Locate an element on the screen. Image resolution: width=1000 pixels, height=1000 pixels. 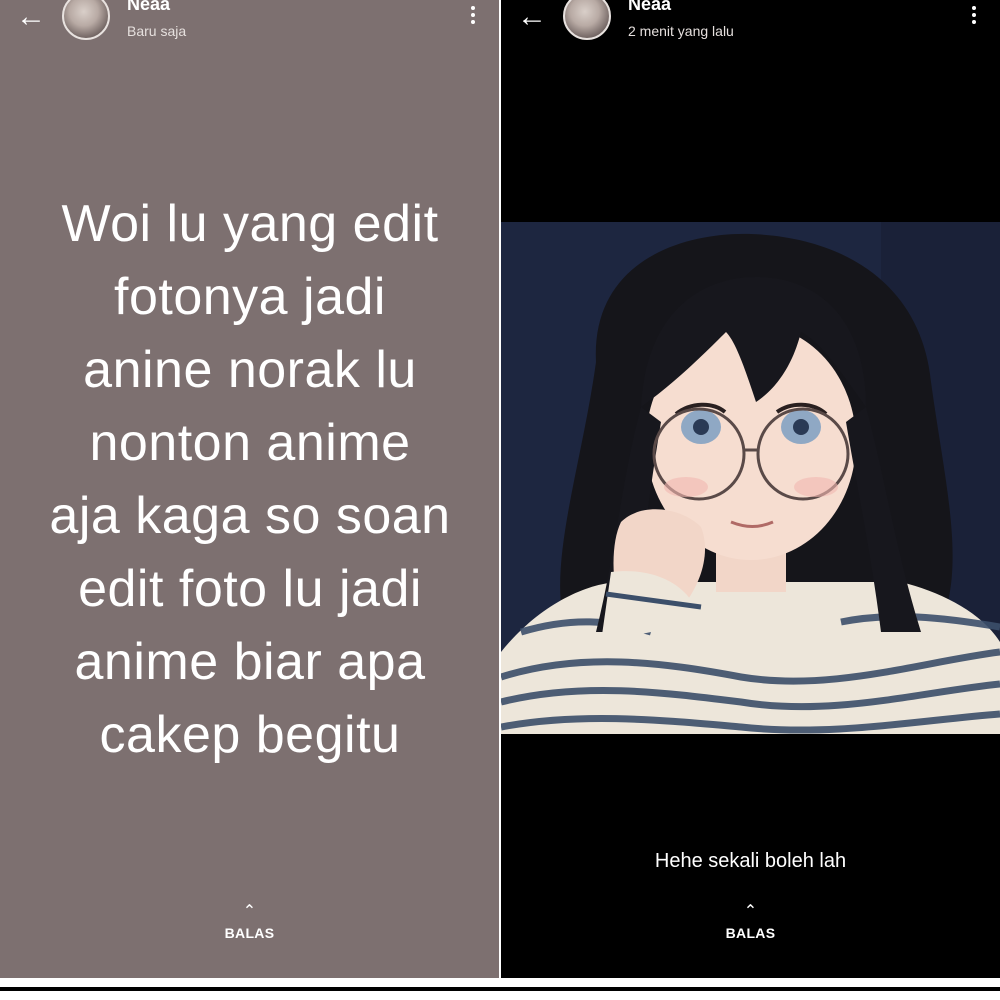
status-text-line: aja kaga so soan is located at coordinates (250, 516).